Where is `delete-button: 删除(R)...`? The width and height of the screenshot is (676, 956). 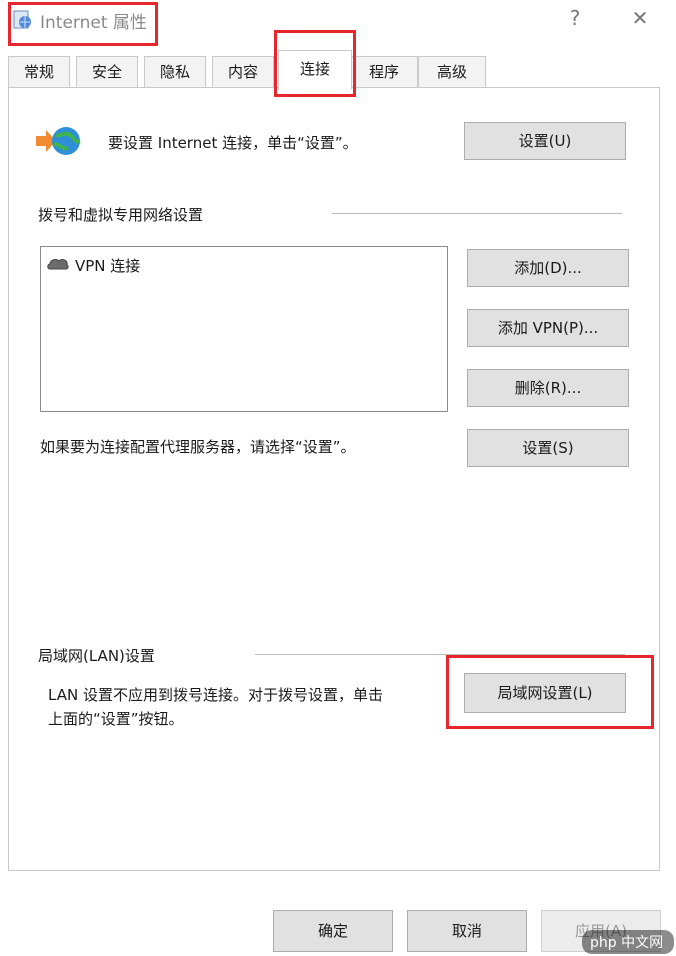 delete-button: 删除(R)... is located at coordinates (548, 388).